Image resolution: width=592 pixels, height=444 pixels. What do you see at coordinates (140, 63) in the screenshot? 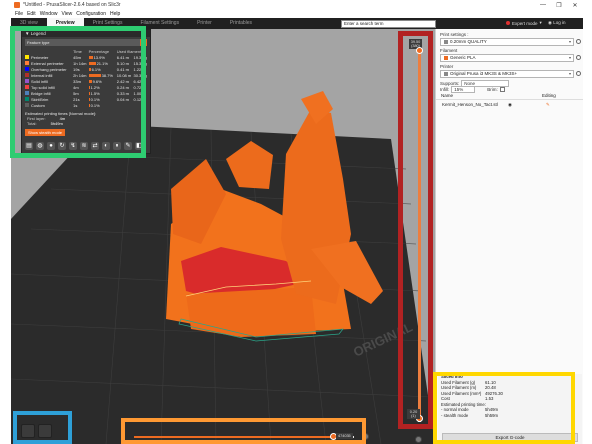
I see `feature-weight: 15.36 g` at bounding box center [140, 63].